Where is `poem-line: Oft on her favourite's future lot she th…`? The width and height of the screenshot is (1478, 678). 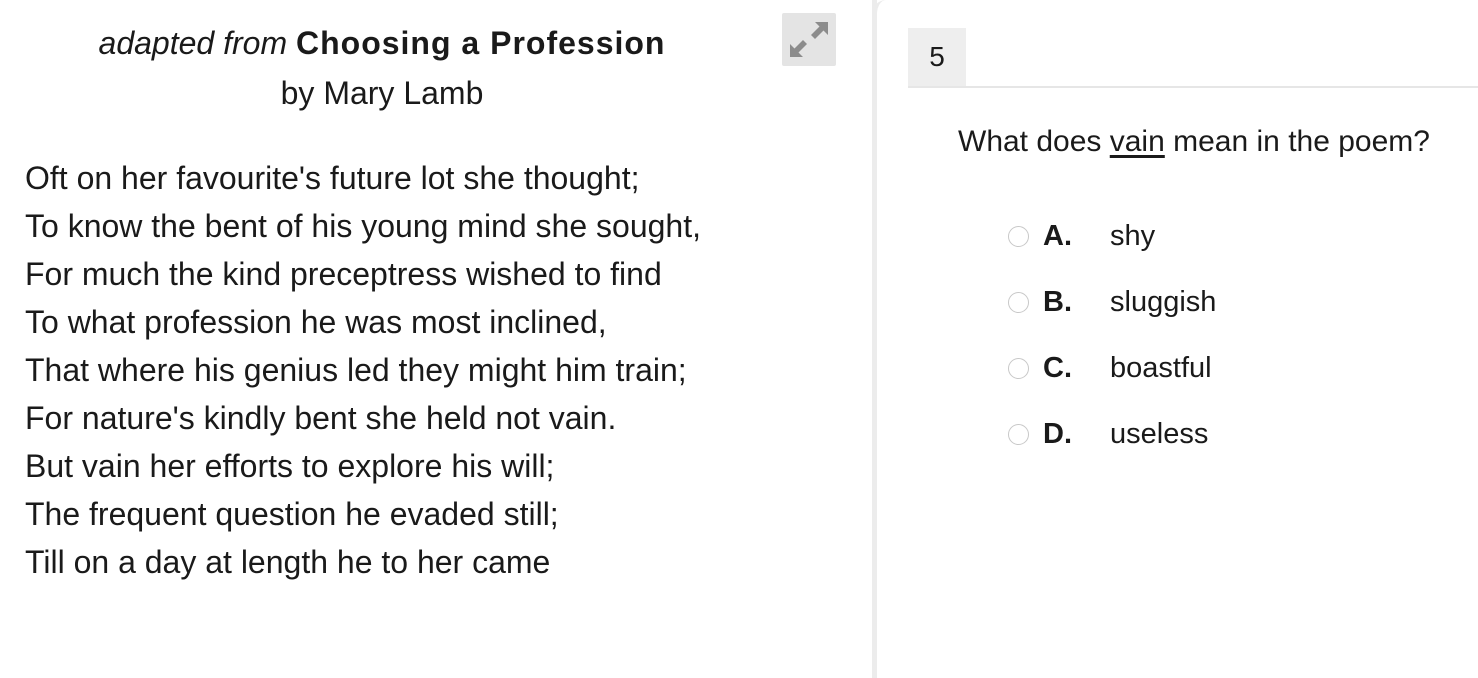 poem-line: Oft on her favourite's future lot she th… is located at coordinates (332, 178).